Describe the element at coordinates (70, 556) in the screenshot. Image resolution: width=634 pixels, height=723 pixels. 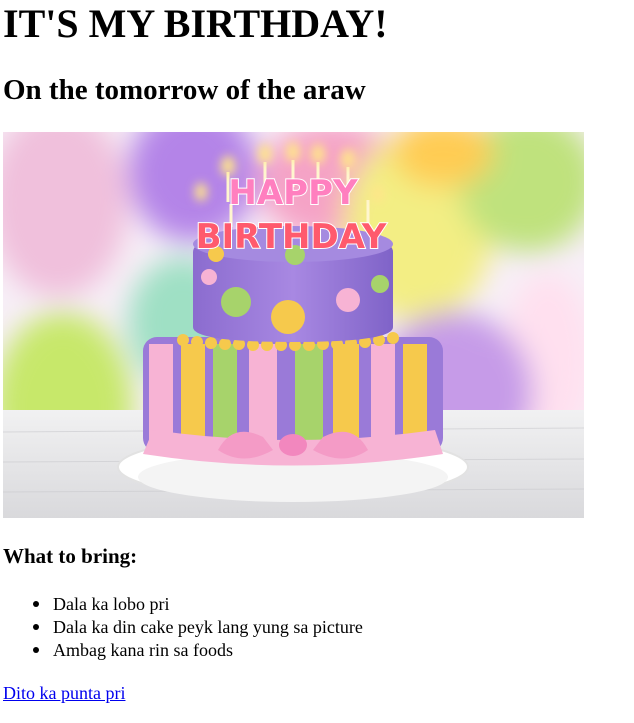
I see `bring-heading: What to bring:` at that location.